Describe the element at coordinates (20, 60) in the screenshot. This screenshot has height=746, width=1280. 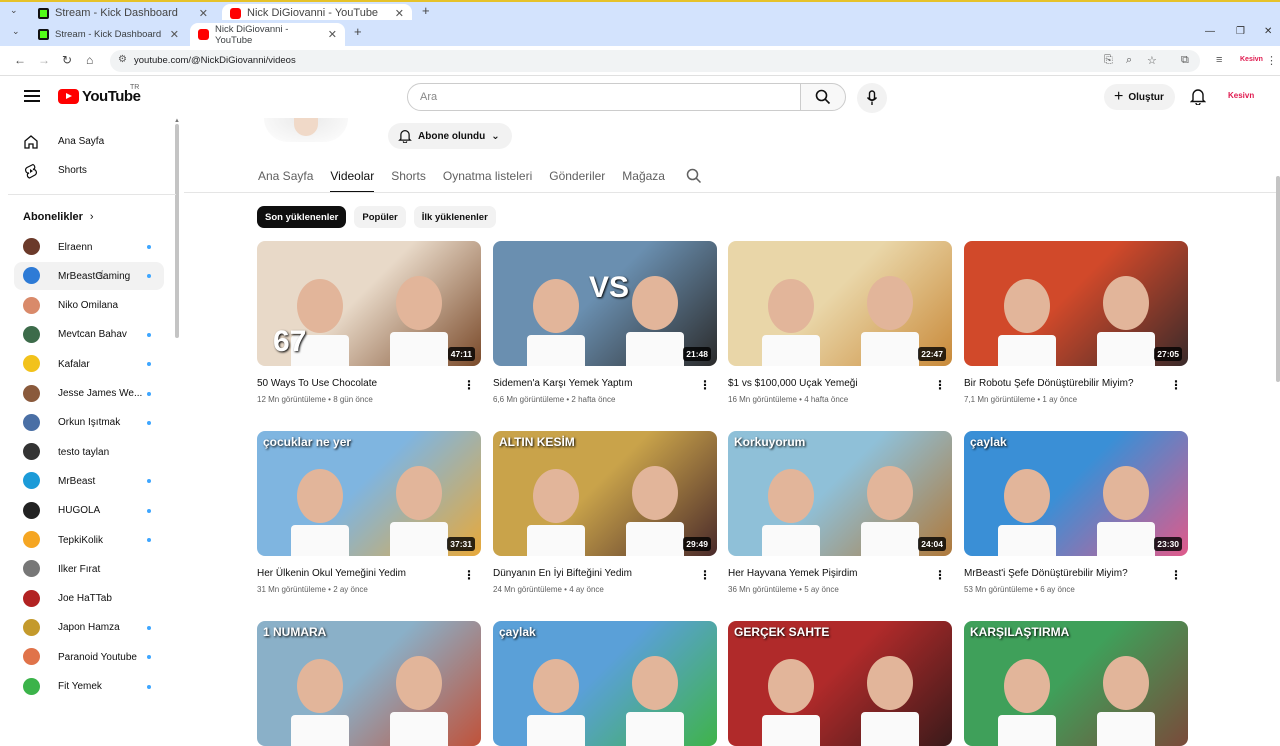
I see `back-icon: ←` at that location.